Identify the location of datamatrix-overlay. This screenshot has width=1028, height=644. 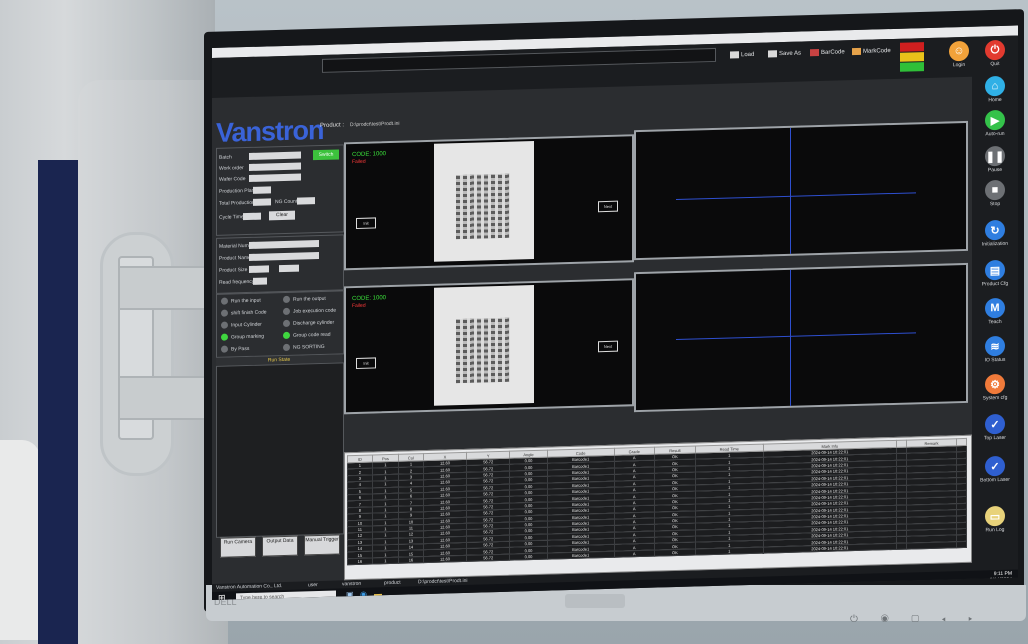
(483, 206).